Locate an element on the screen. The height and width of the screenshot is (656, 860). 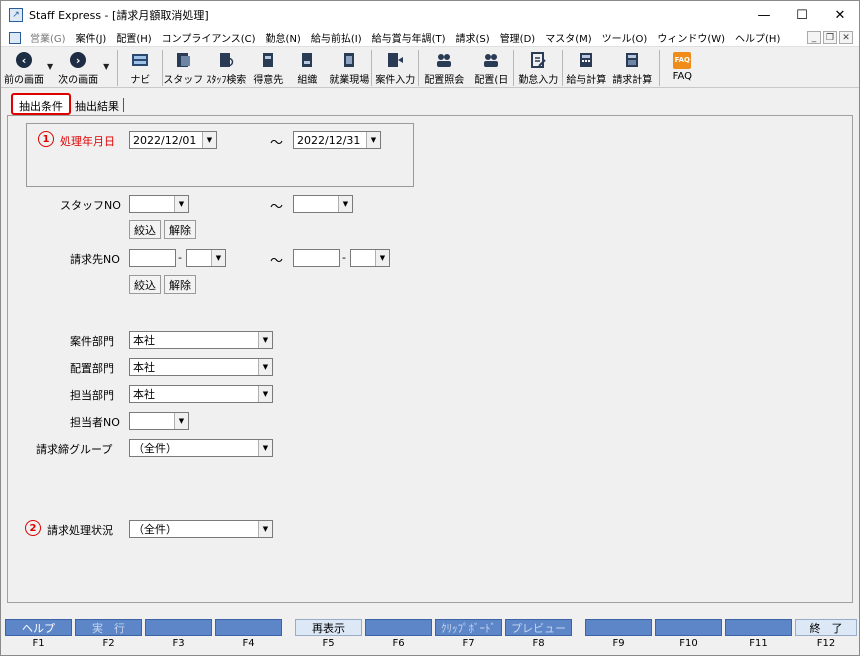
faq-icon: FAQ is located at coordinates (682, 60).